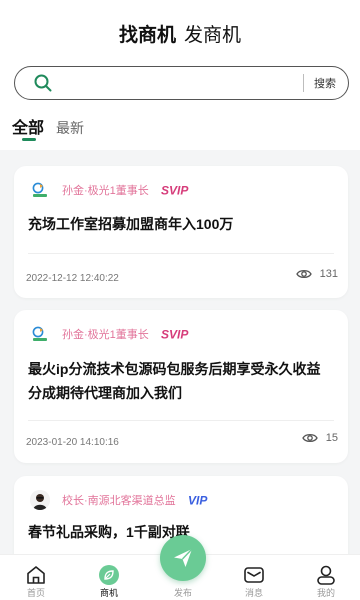  I want to click on person-icon, so click(326, 575).